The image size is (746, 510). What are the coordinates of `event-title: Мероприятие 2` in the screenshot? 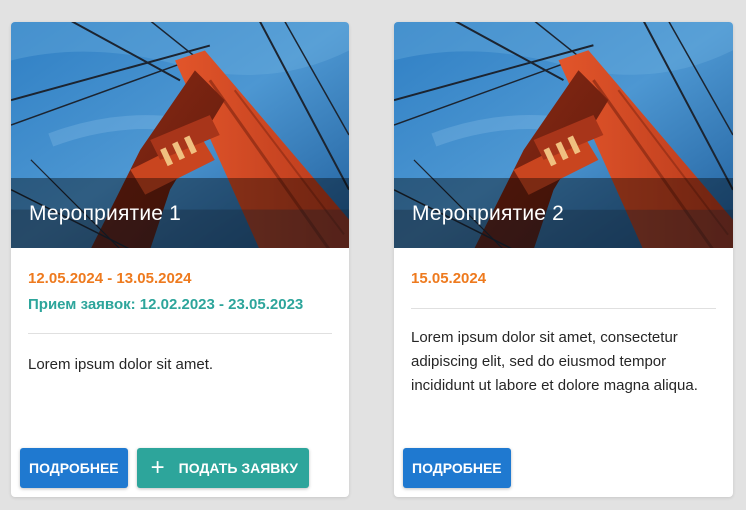 It's located at (488, 213).